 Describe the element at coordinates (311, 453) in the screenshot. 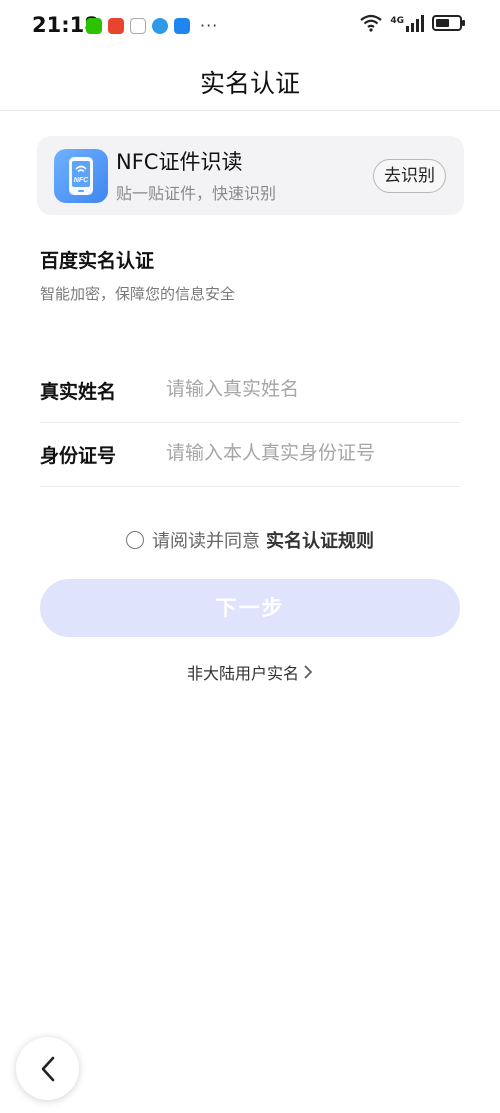

I see `id-number-input` at that location.